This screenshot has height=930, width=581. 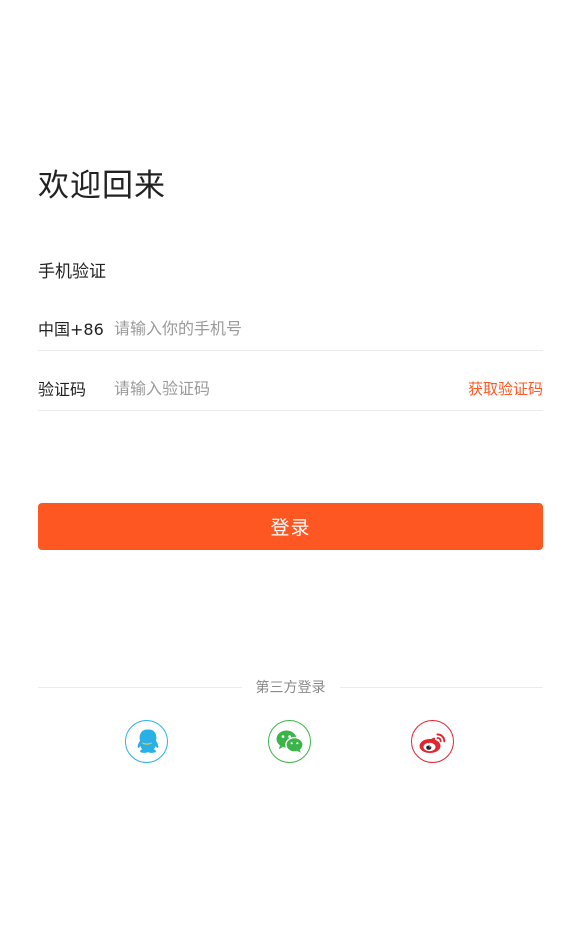 What do you see at coordinates (328, 328) in the screenshot?
I see `phone-input` at bounding box center [328, 328].